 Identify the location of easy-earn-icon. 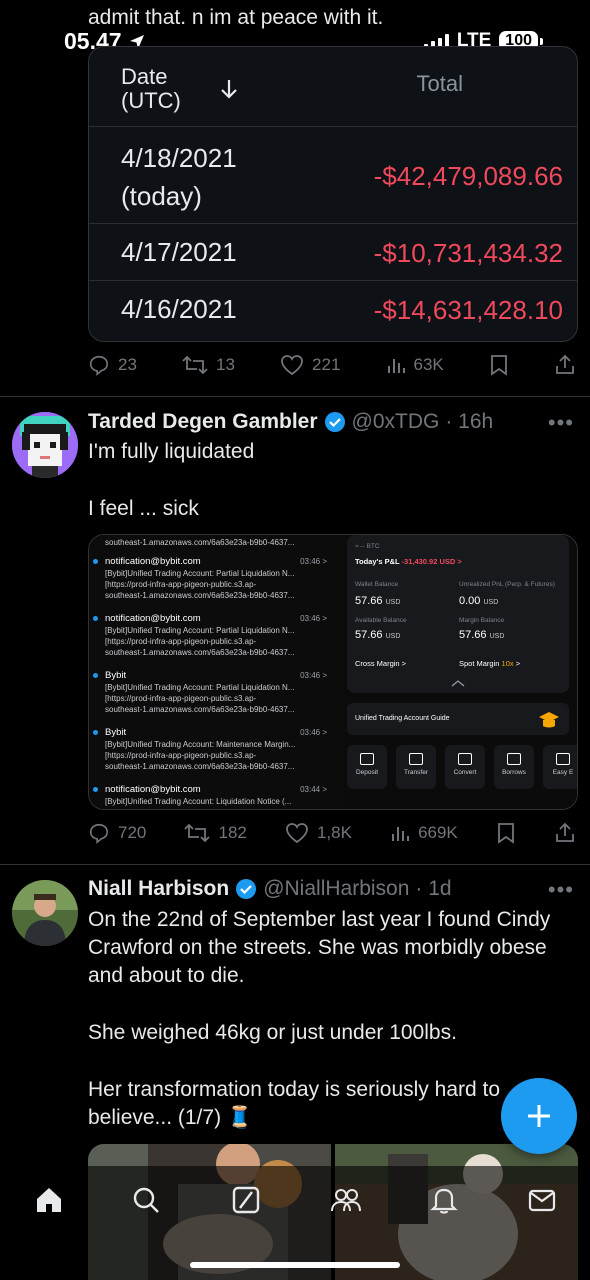
(563, 759).